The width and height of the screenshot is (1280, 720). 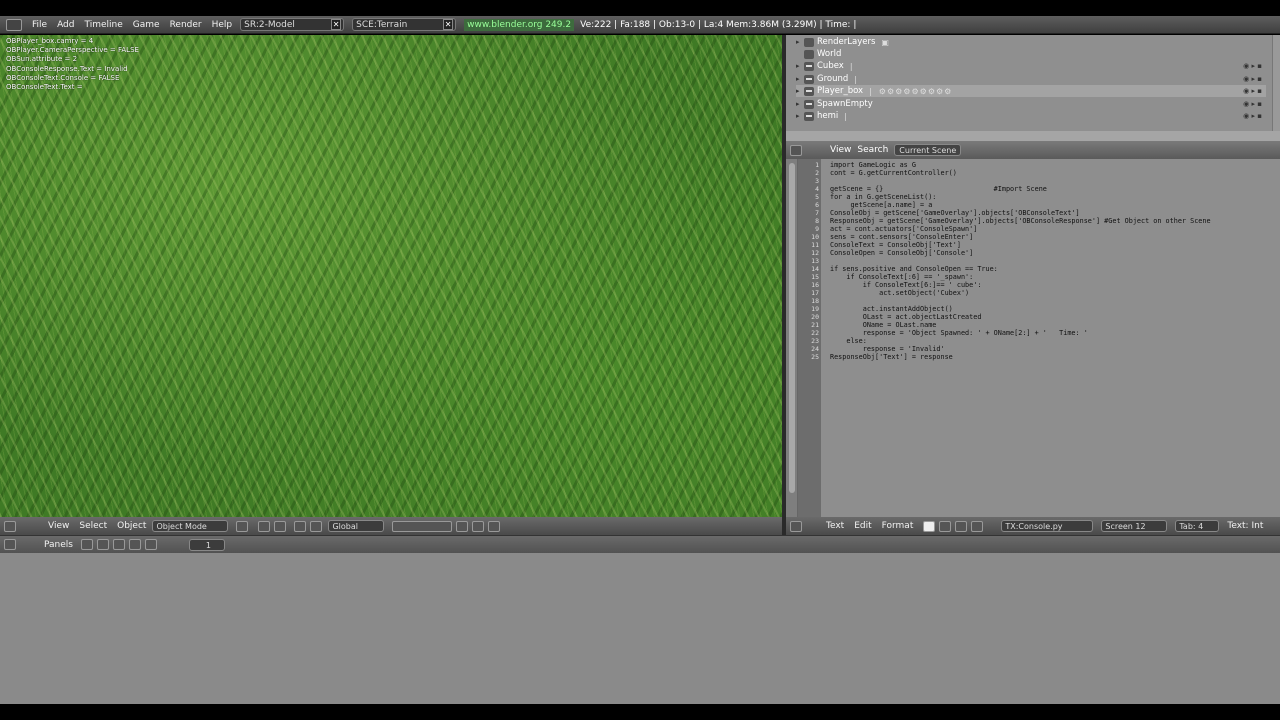 I want to click on context-logic-icon, so click(x=86, y=544).